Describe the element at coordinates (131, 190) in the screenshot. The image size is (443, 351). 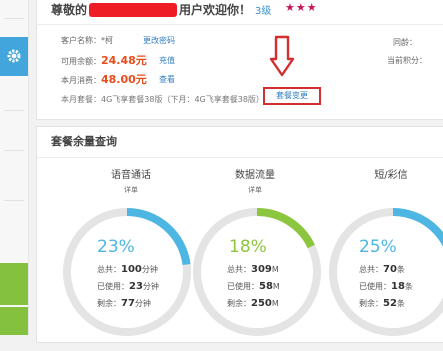
I see `voice-detail-link: 详单` at that location.